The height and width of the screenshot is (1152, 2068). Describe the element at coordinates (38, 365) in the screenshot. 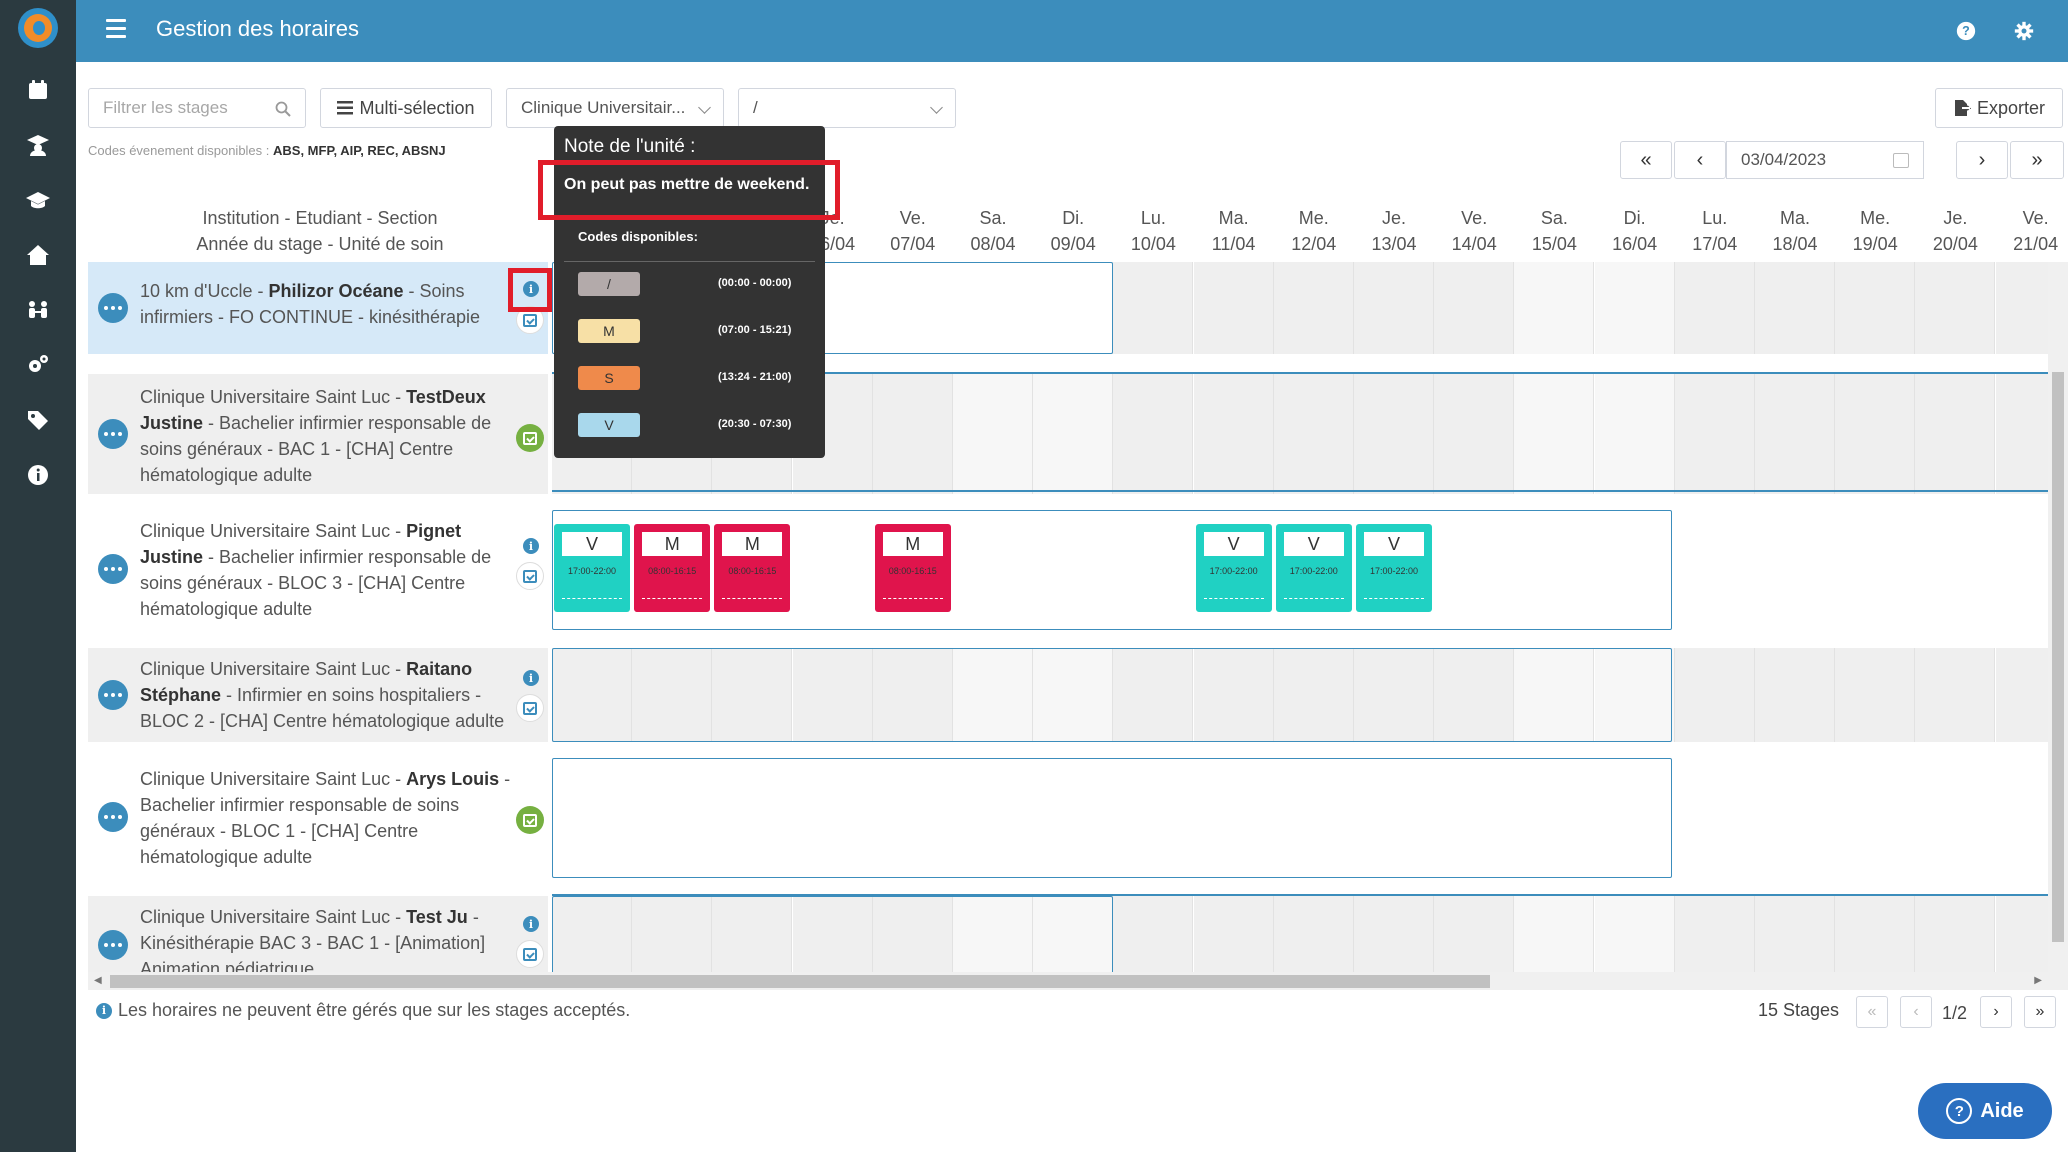

I see `settings-cogs-nav-icon` at that location.